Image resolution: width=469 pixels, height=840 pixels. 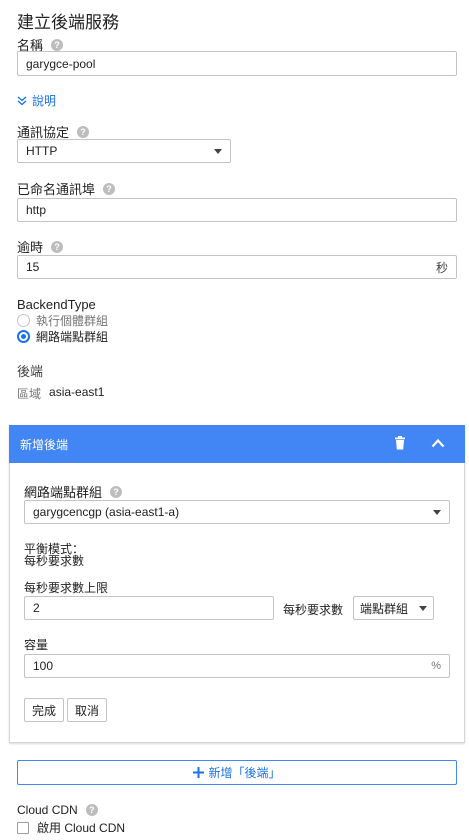 I want to click on add-backend-button: 新增「後端」, so click(x=237, y=772).